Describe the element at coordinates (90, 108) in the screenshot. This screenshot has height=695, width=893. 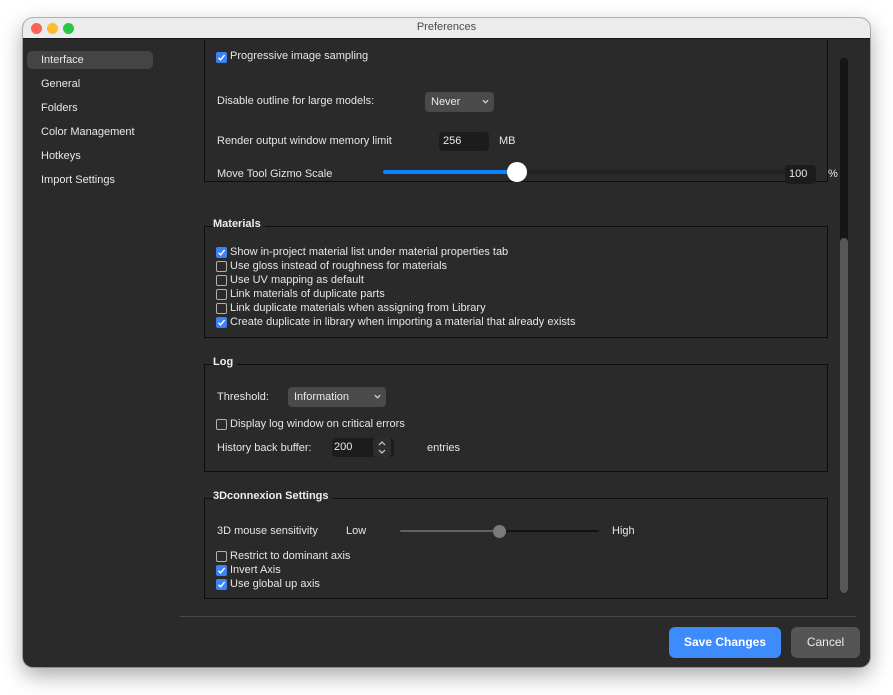
I see `sidebar-item-folders: Folders` at that location.